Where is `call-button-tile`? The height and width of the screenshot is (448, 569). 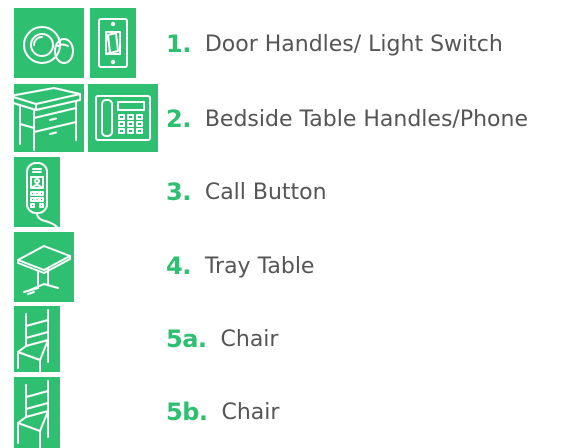
call-button-tile is located at coordinates (37, 192).